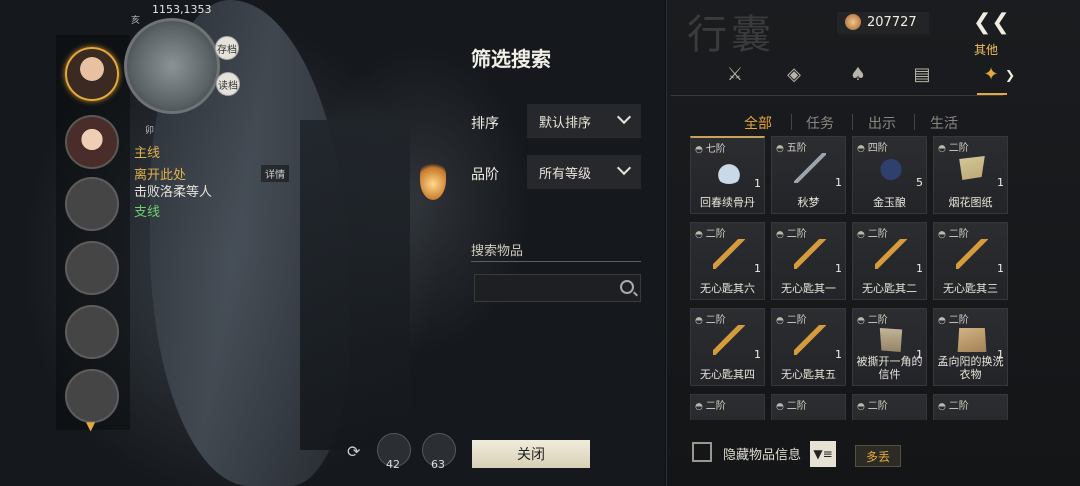 The image size is (1080, 486). I want to click on item-slot: 二阶 1 无心匙其二, so click(889, 261).